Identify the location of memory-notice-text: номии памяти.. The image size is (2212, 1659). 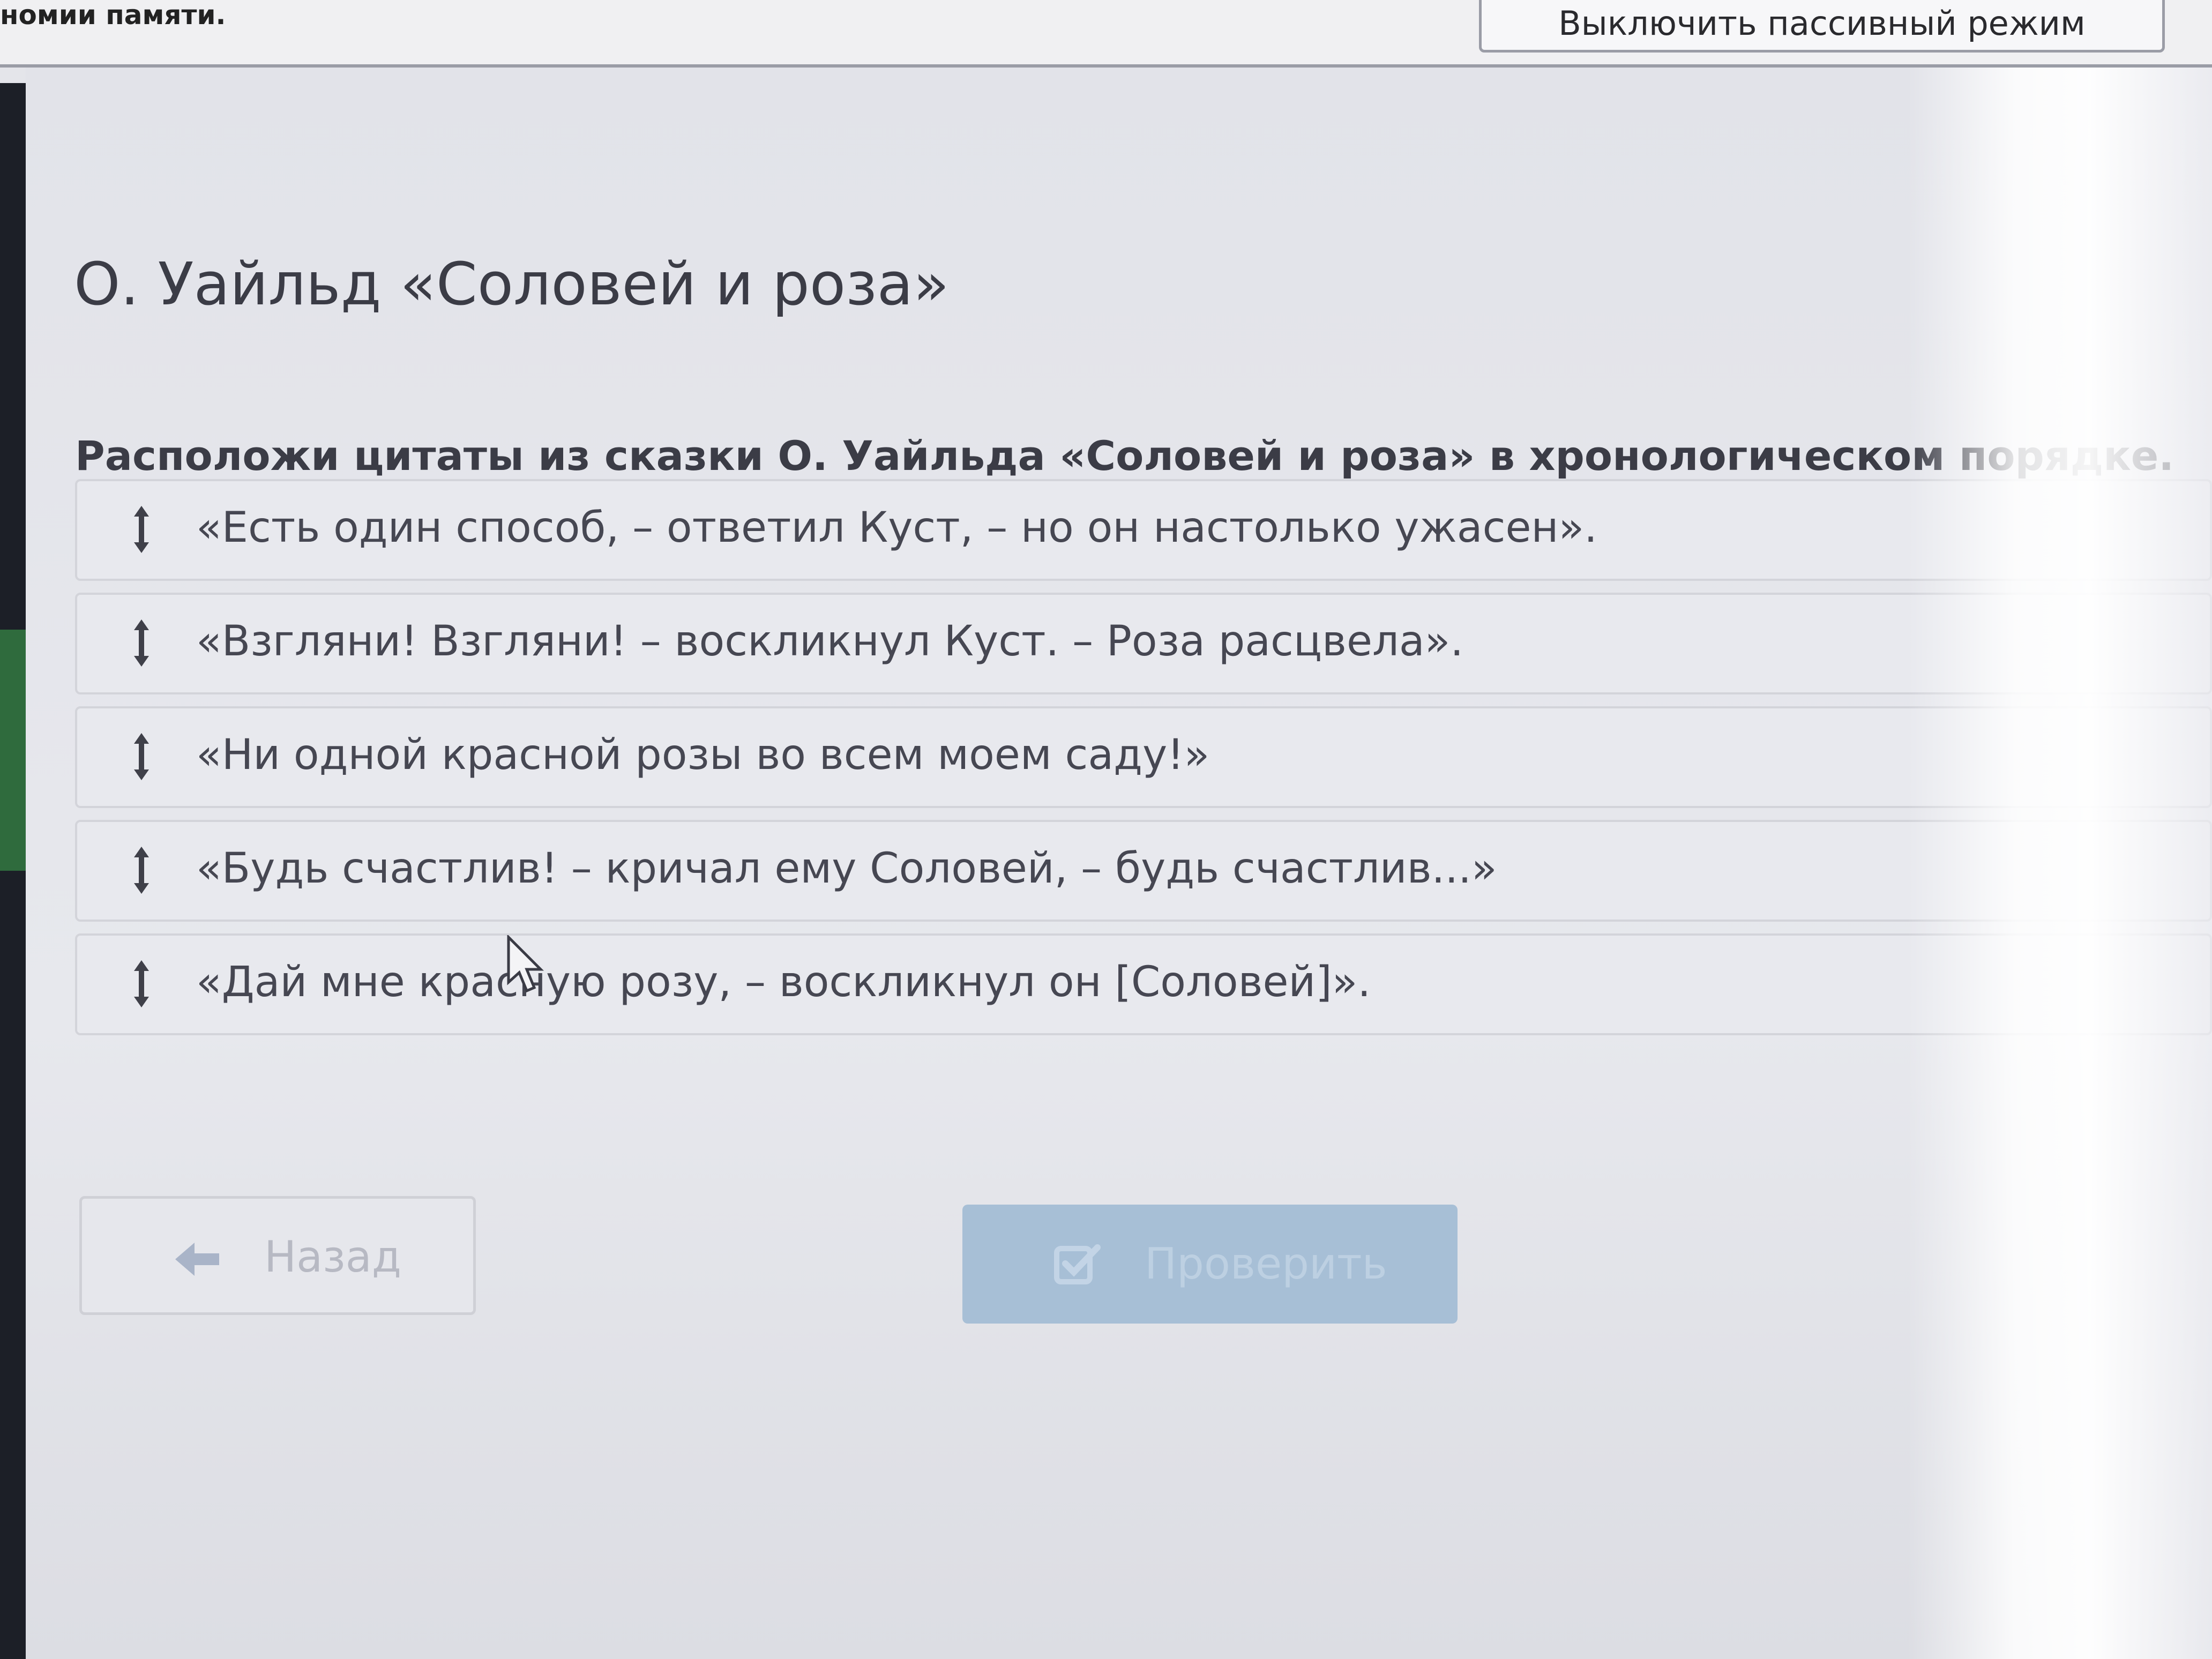
(113, 15).